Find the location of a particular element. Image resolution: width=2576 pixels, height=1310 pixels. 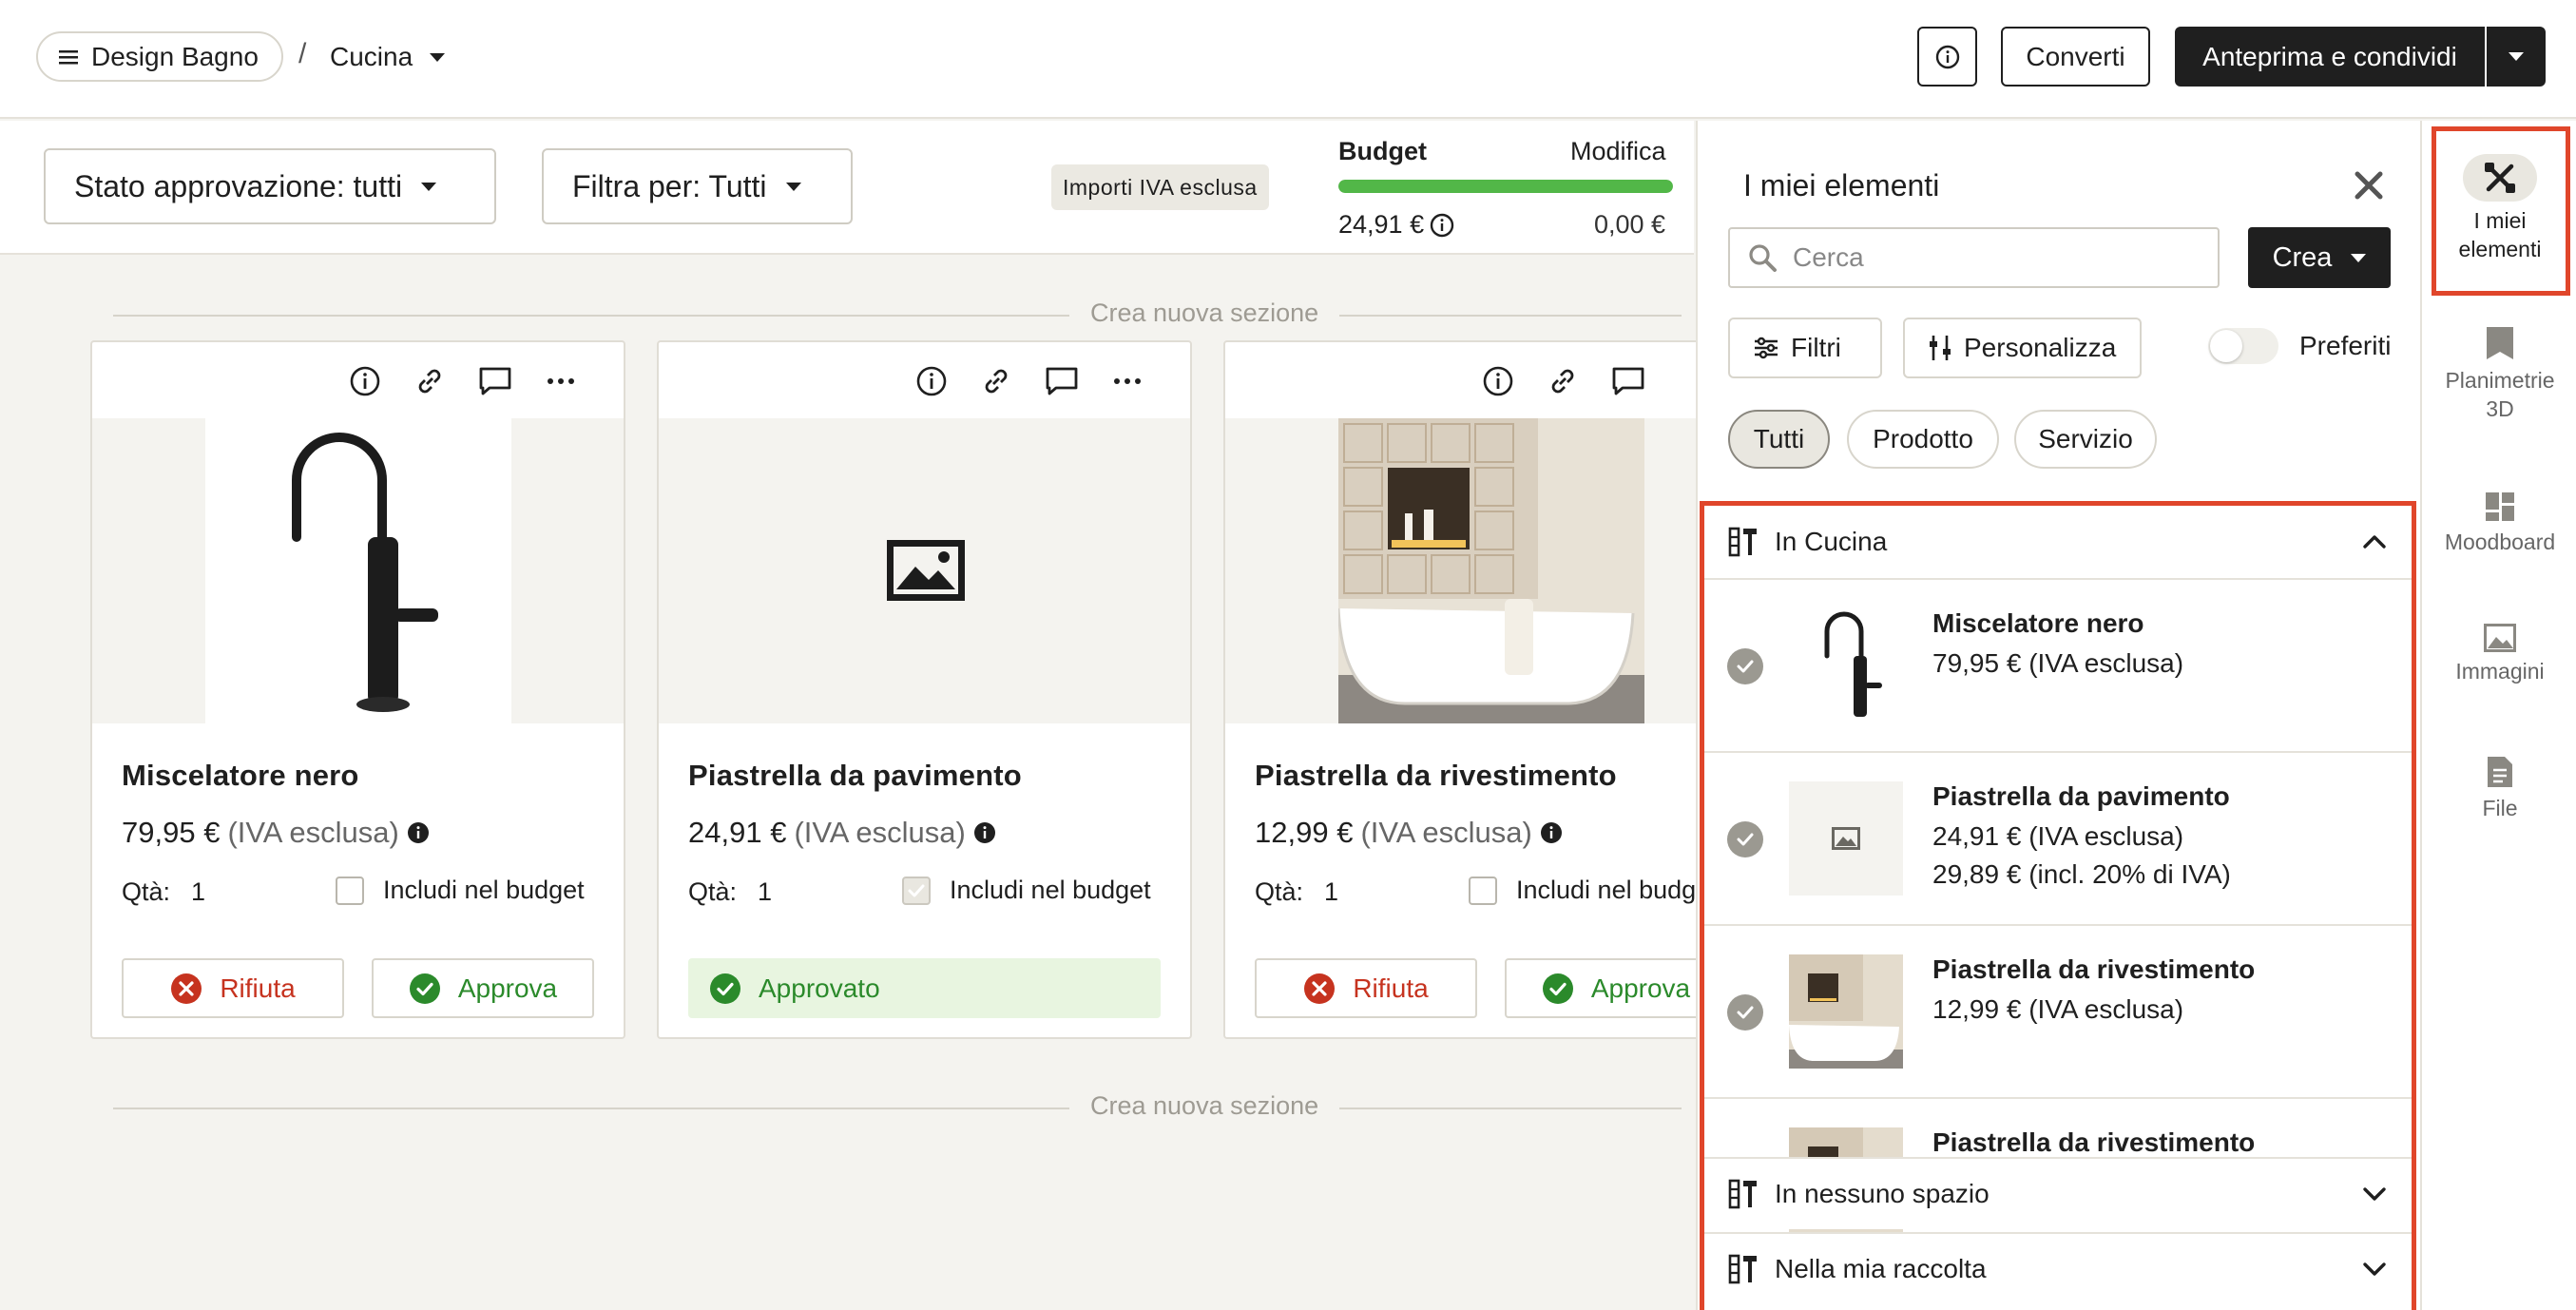

filters-button: Filtri is located at coordinates (1805, 348).